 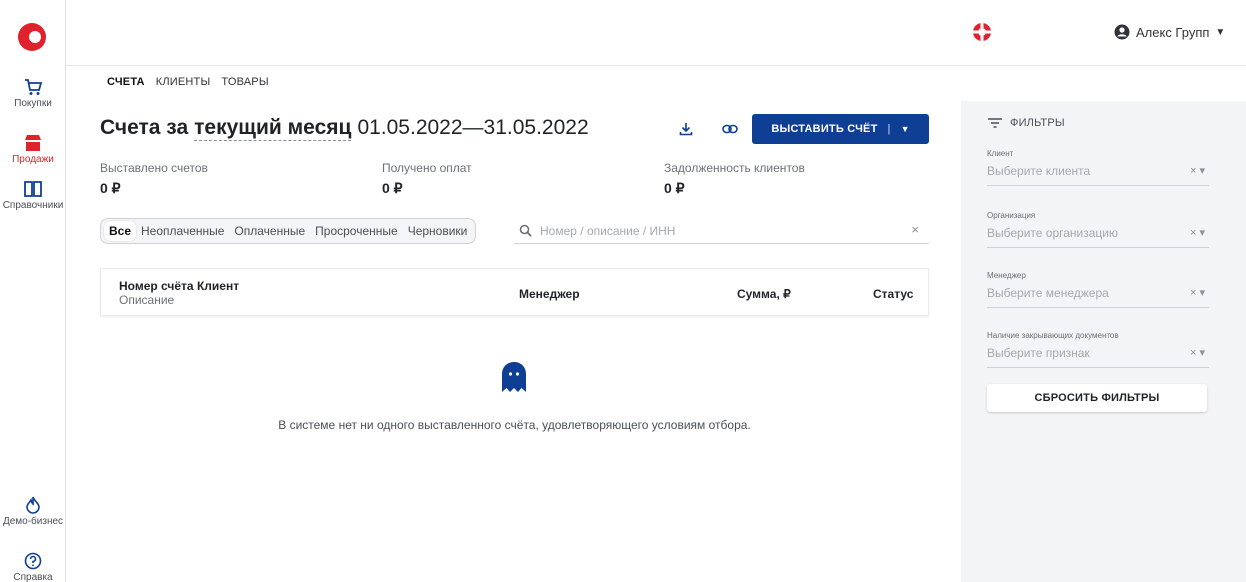 What do you see at coordinates (473, 127) in the screenshot?
I see `period-range: 01.05.2022—31.05.2022` at bounding box center [473, 127].